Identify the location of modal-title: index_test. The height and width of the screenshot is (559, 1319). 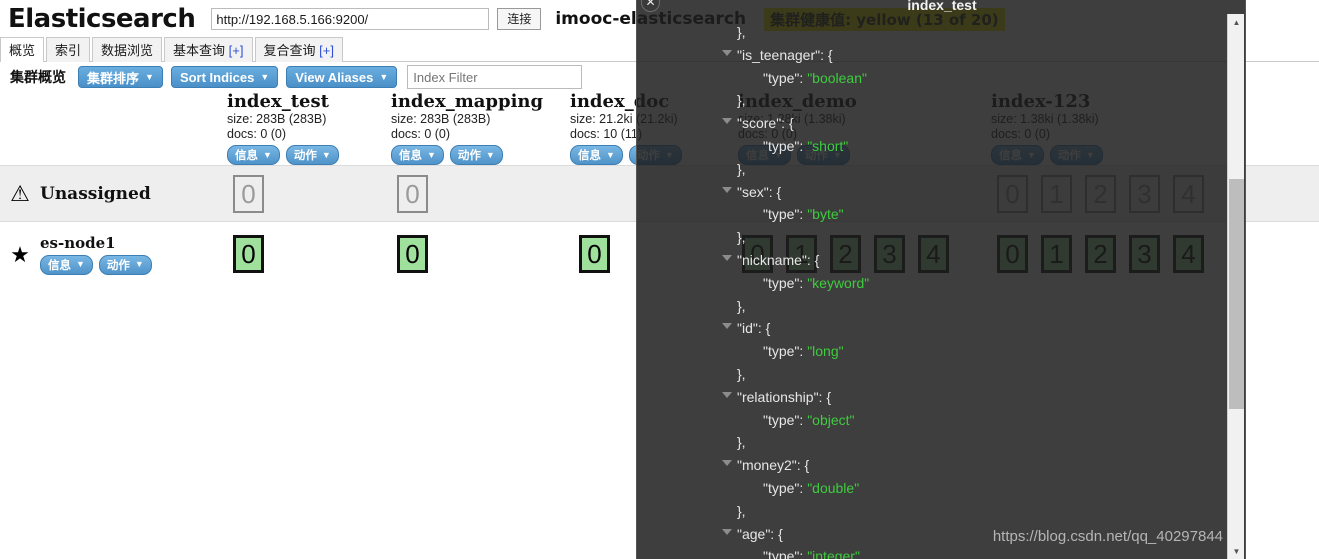
(942, 6).